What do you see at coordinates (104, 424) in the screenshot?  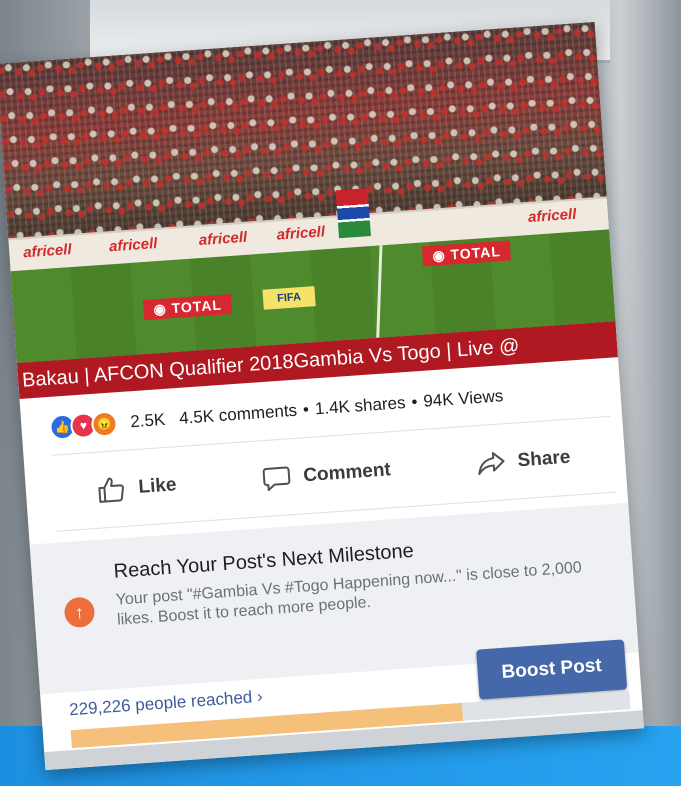 I see `angry-reaction-icon: 😠` at bounding box center [104, 424].